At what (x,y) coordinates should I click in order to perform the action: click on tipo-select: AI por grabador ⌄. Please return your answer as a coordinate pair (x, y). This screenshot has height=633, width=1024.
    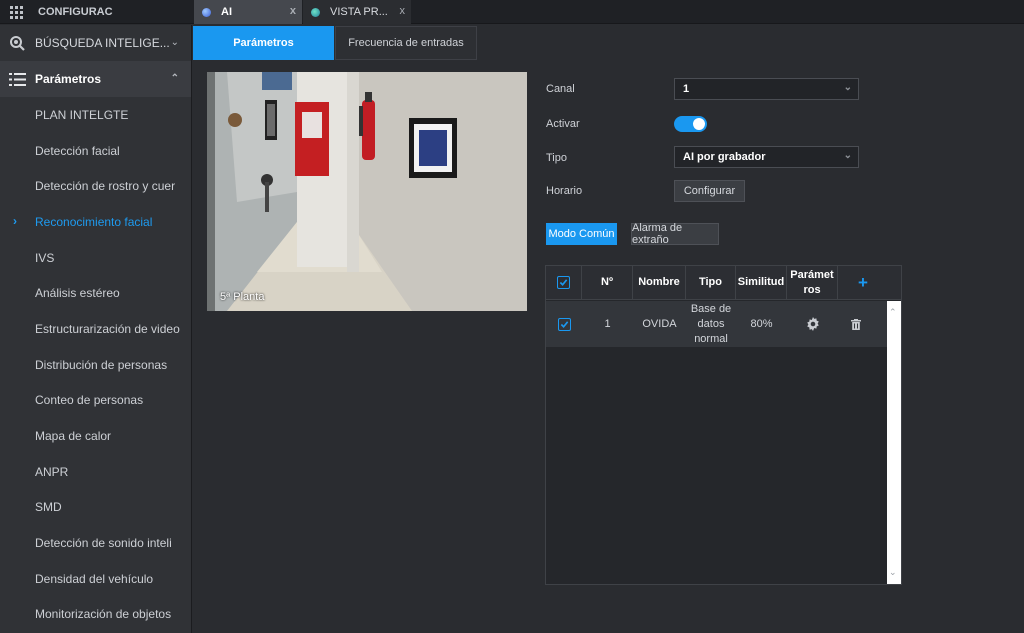
    Looking at the image, I should click on (766, 157).